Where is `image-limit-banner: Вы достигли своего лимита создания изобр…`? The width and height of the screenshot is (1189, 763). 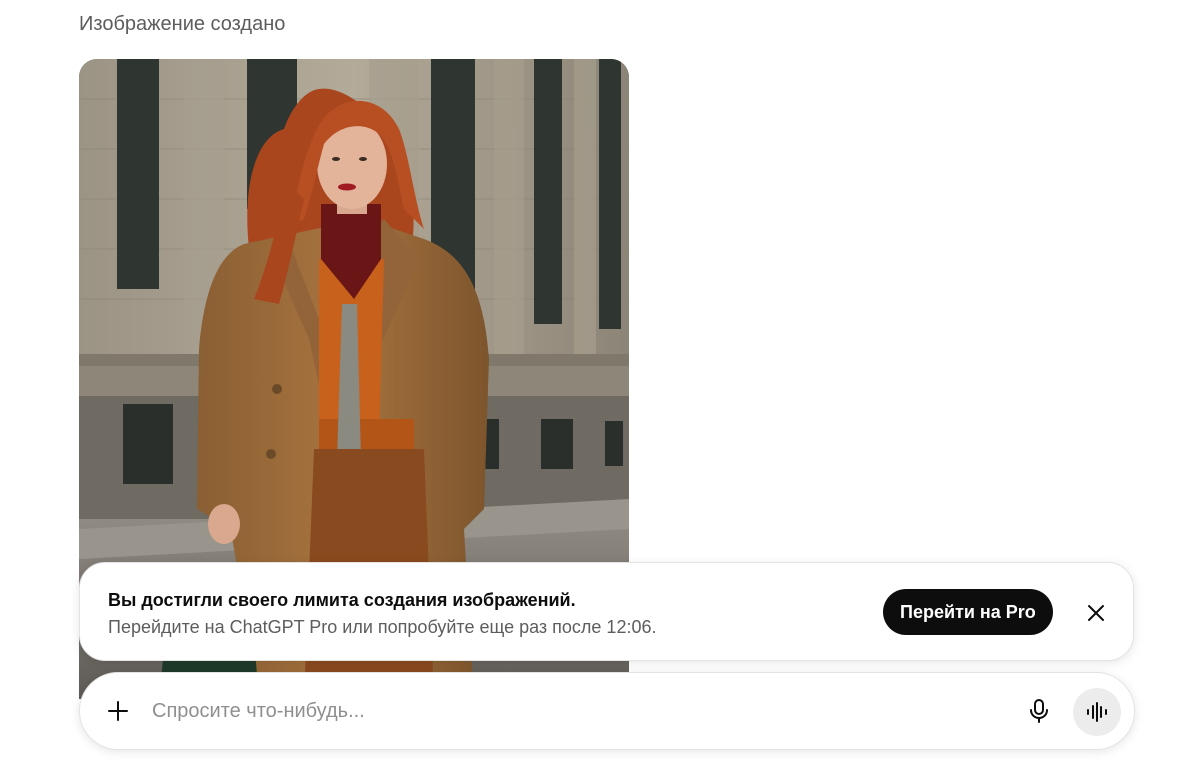
image-limit-banner: Вы достигли своего лимита создания изобр… is located at coordinates (606, 611).